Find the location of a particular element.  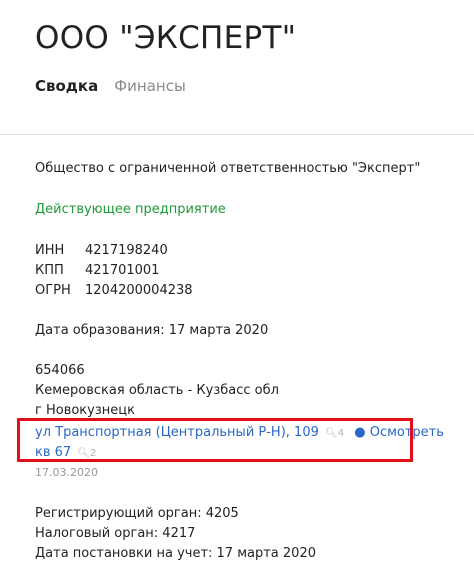

region: Кемеровская область - Кузбасс обл is located at coordinates (157, 390).